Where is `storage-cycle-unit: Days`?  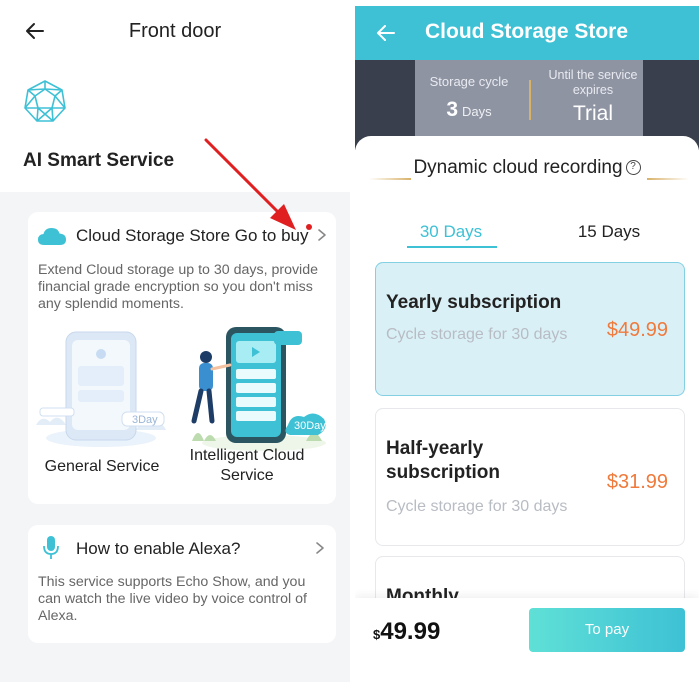
storage-cycle-unit: Days is located at coordinates (477, 111).